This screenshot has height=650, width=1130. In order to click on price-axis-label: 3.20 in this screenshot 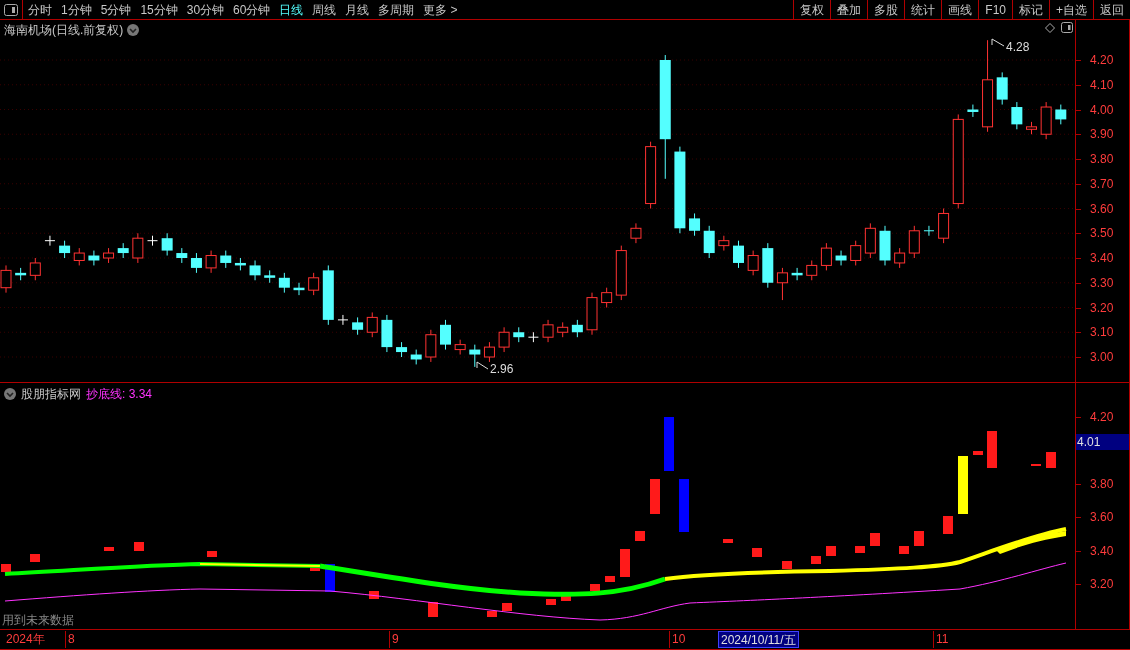, I will do `click(1102, 307)`.